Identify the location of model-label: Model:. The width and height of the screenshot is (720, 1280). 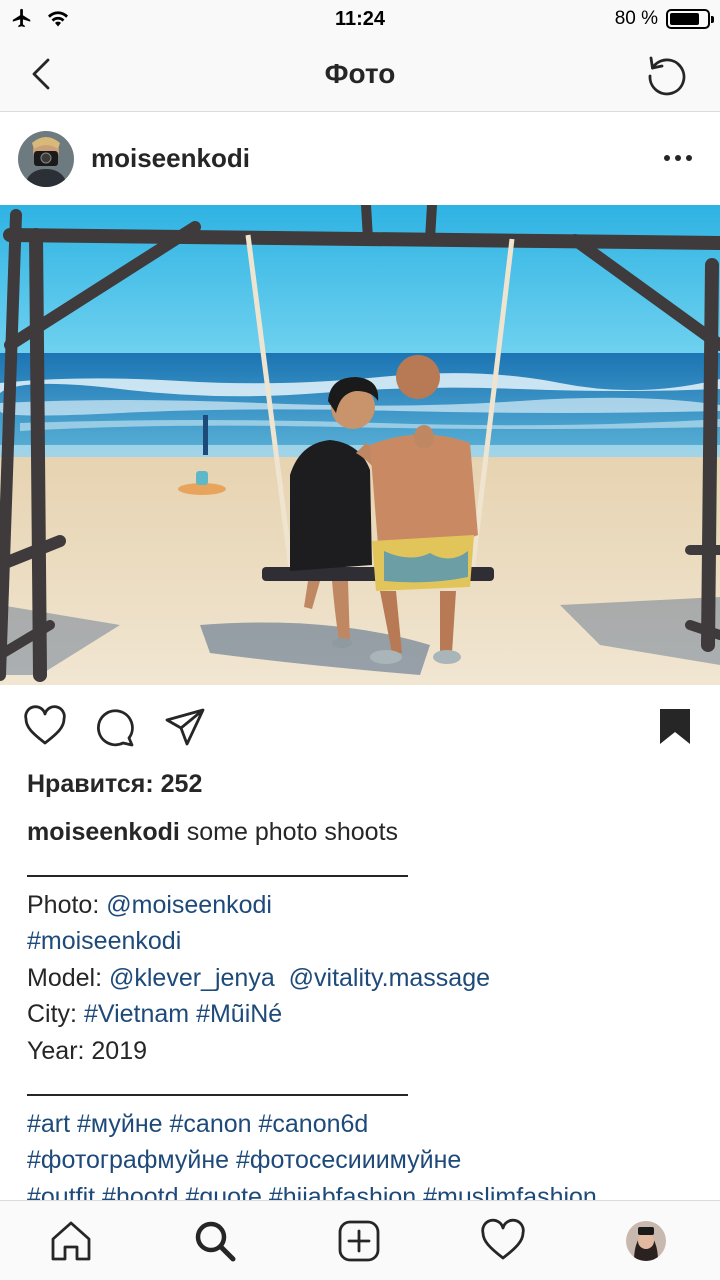
(68, 977).